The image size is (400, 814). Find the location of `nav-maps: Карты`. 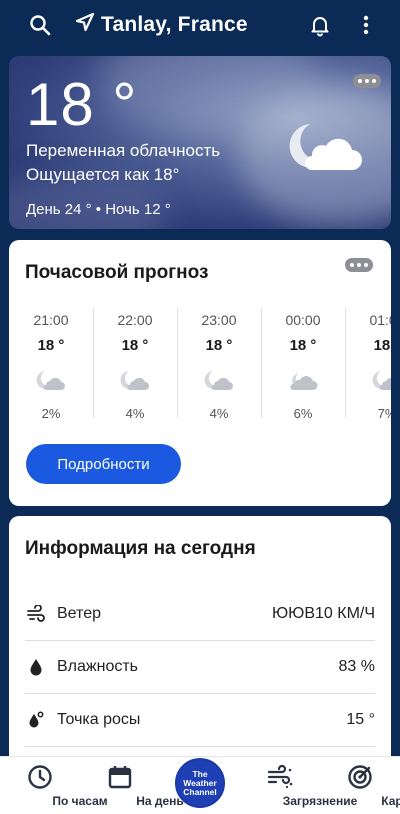

nav-maps: Карты is located at coordinates (360, 785).